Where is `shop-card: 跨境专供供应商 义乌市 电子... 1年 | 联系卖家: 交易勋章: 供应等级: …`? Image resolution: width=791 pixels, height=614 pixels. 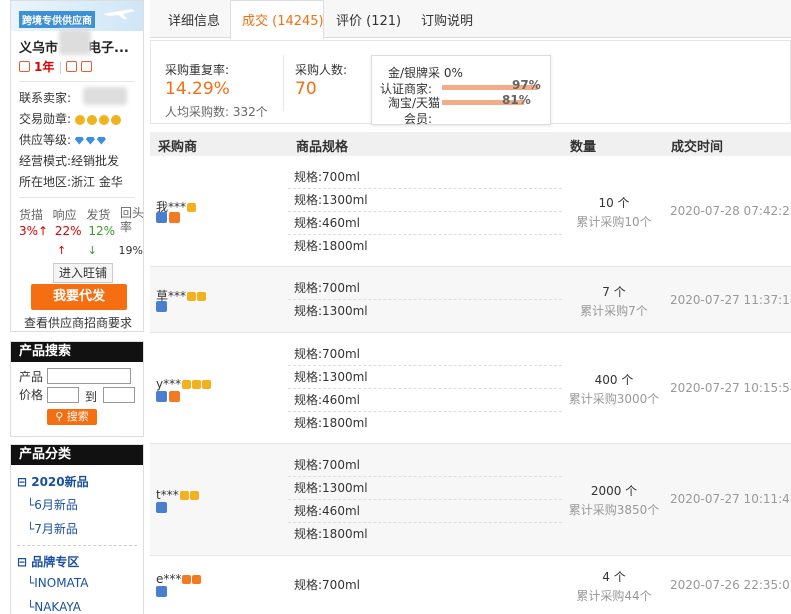 shop-card: 跨境专供供应商 义乌市 电子... 1年 | 联系卖家: 交易勋章: 供应等级: … is located at coordinates (77, 166).